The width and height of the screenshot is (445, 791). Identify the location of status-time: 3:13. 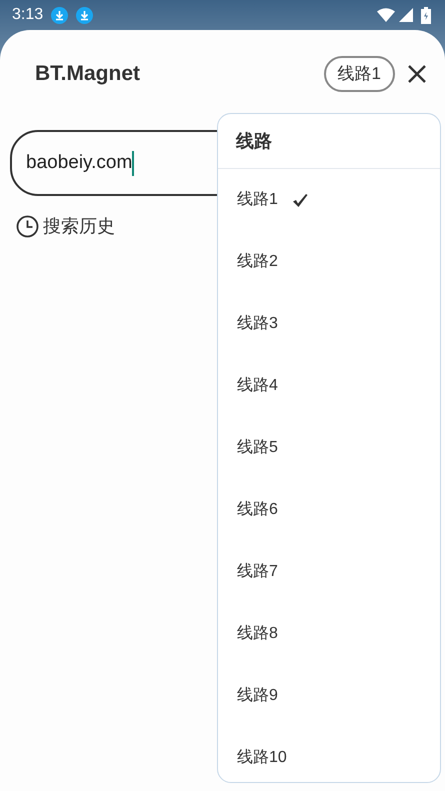
(28, 15).